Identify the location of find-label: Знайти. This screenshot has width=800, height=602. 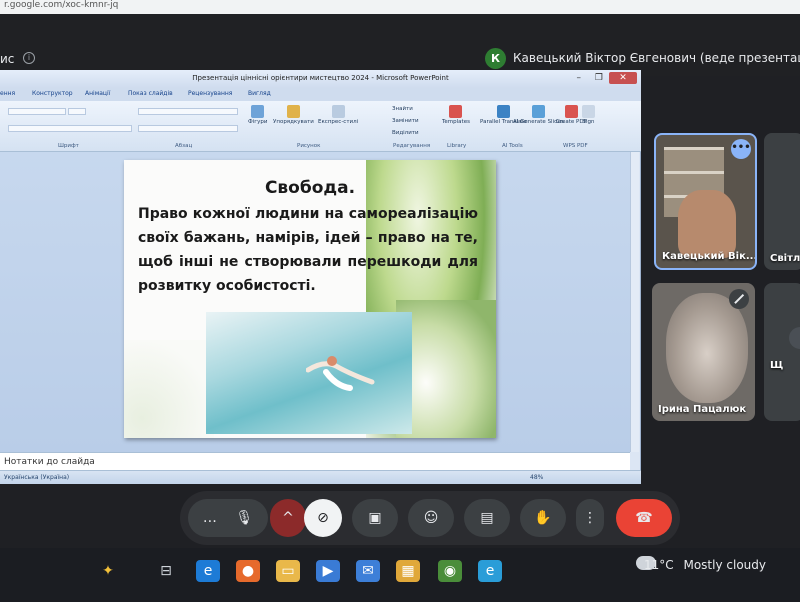
(402, 109).